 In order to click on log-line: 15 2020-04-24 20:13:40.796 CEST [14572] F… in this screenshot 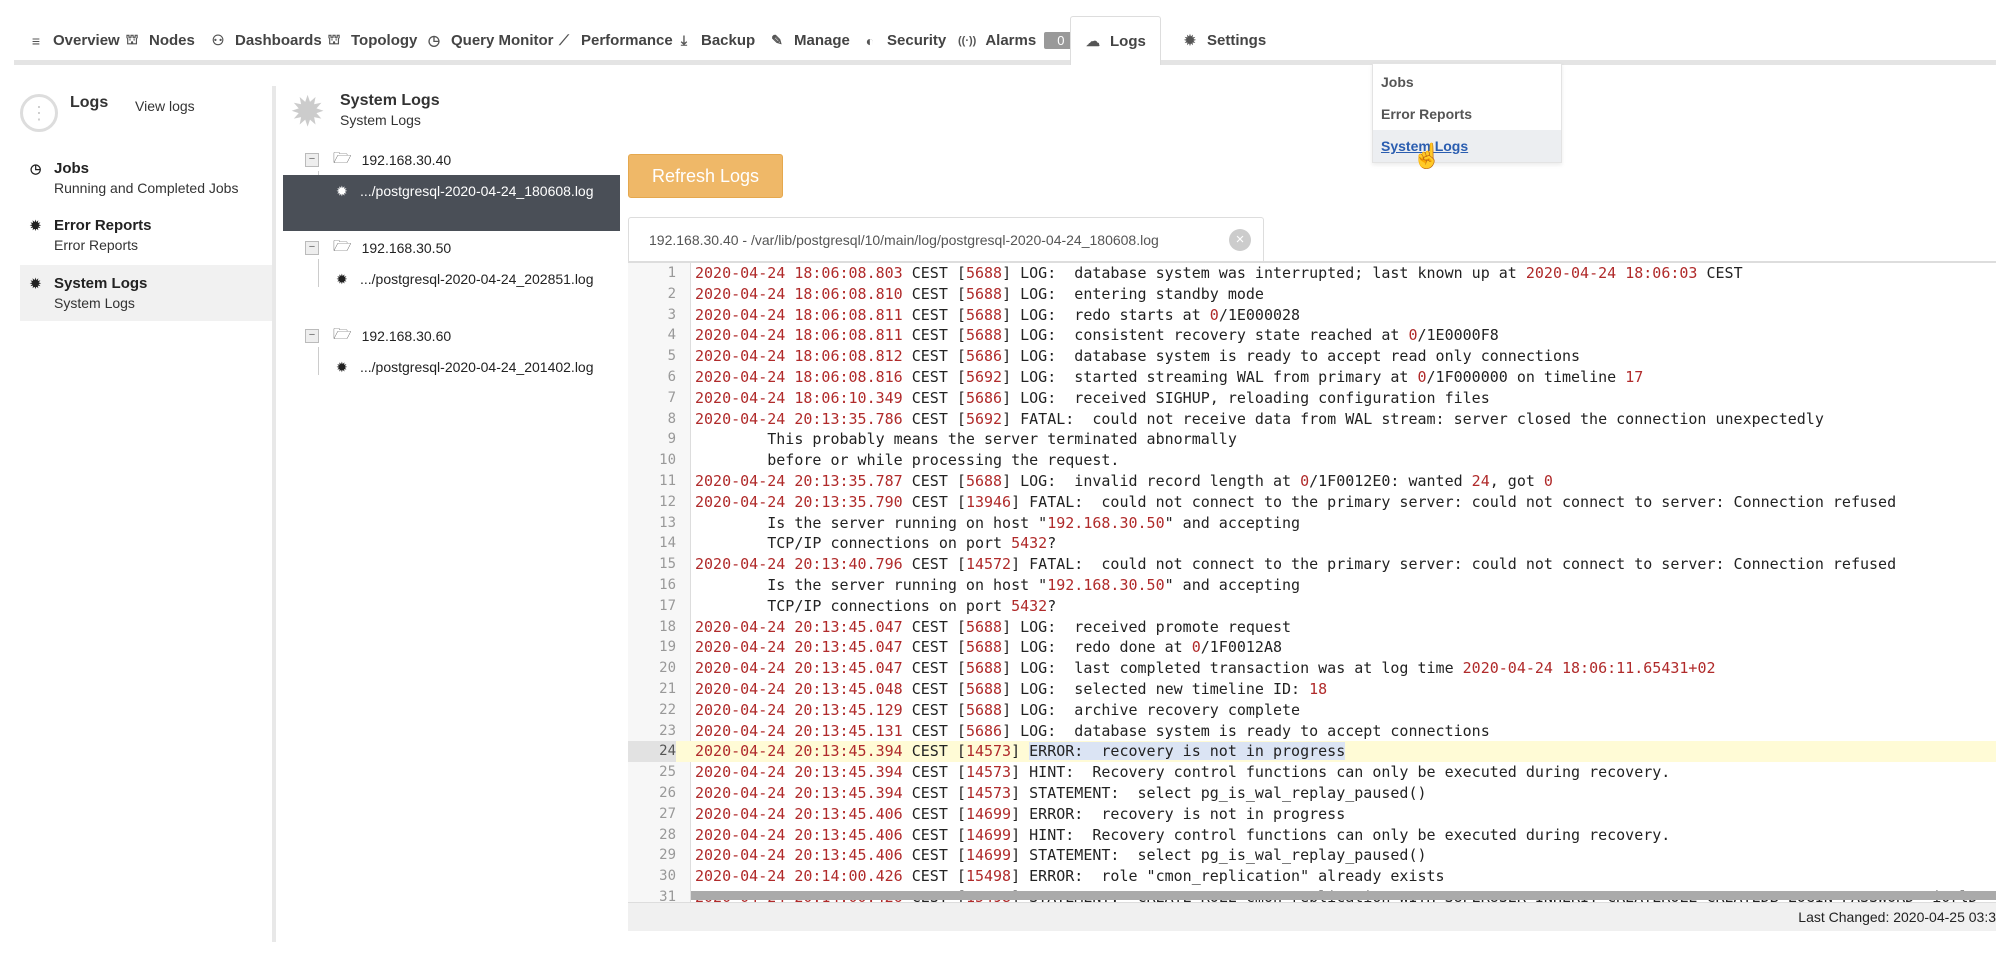, I will do `click(1312, 564)`.